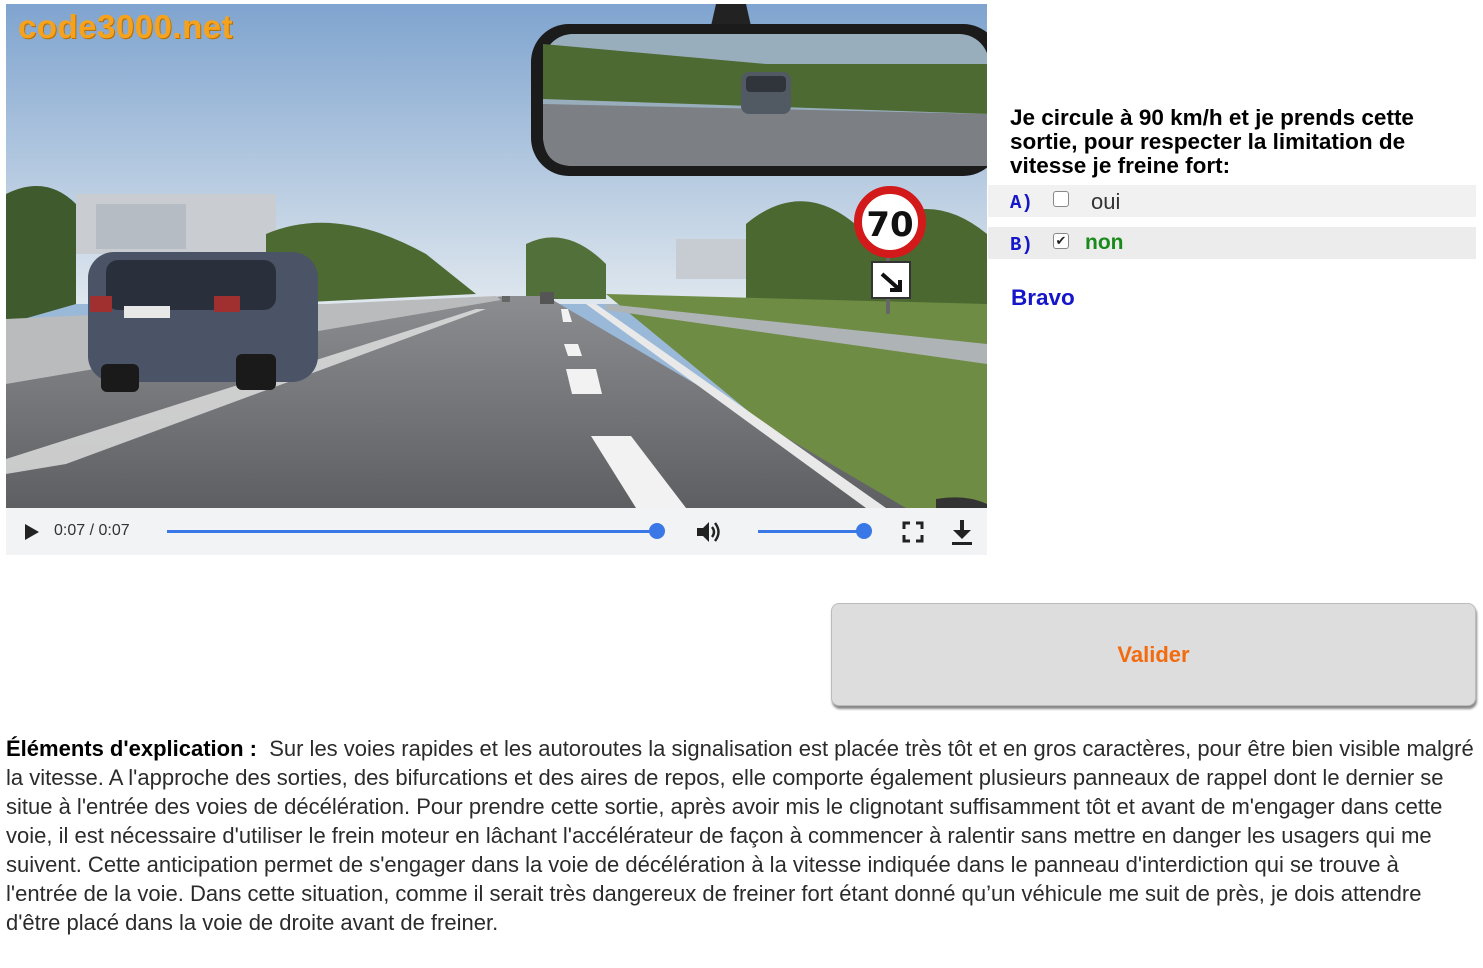 This screenshot has width=1483, height=968. What do you see at coordinates (1061, 199) in the screenshot?
I see `answer-a-checkbox` at bounding box center [1061, 199].